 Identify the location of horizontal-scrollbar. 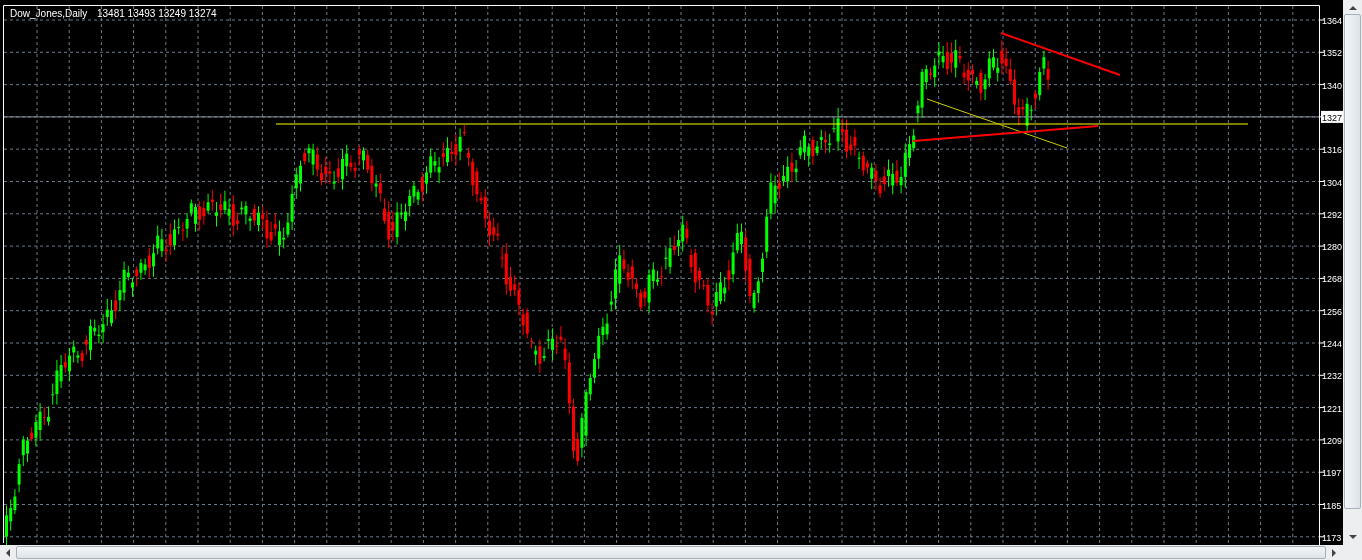
(681, 552).